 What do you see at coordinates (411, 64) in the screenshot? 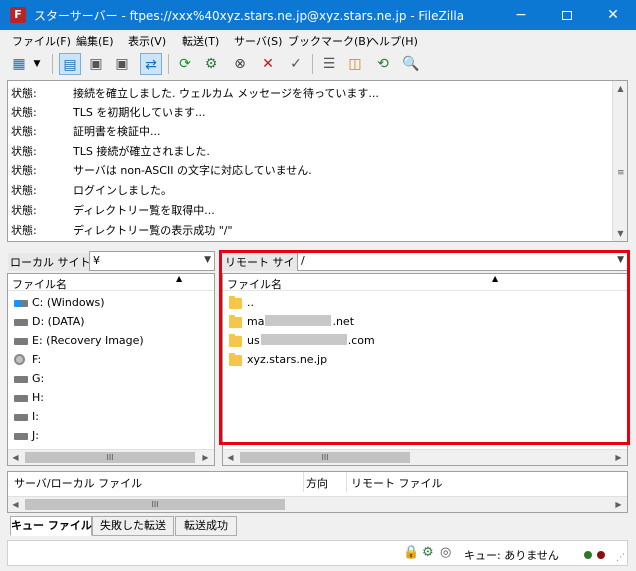
I see `search-icon: 🔍` at bounding box center [411, 64].